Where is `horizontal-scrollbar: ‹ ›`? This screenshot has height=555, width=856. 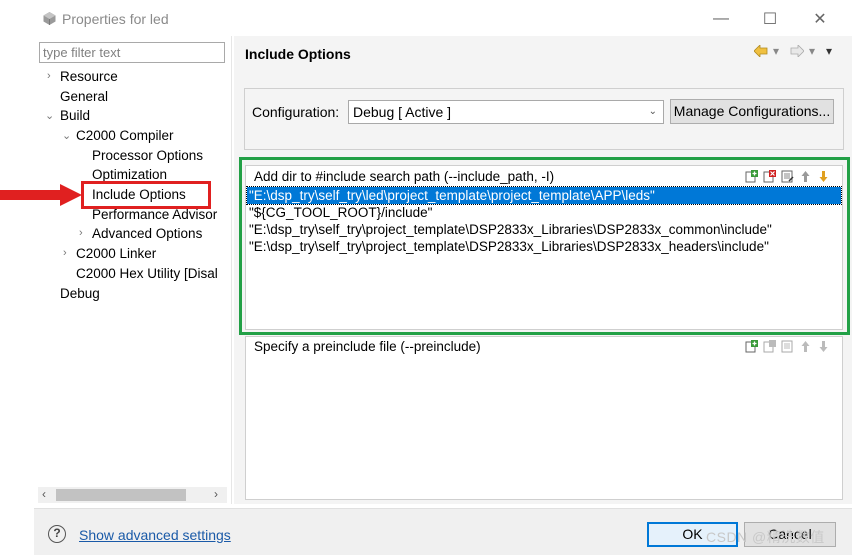
horizontal-scrollbar: ‹ › is located at coordinates (132, 495).